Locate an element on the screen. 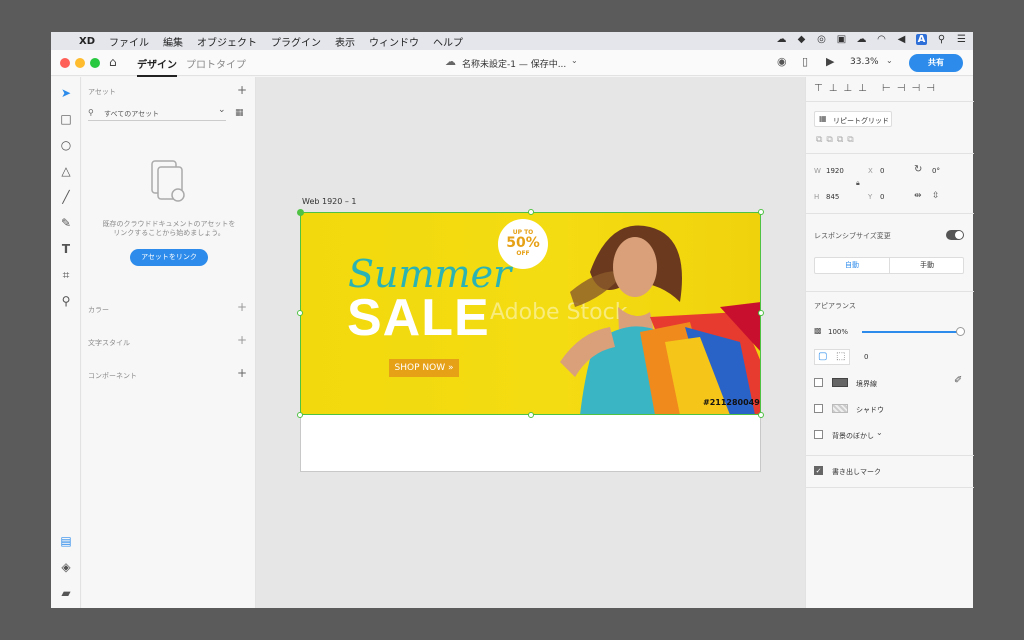  plugins-panel-icon: ▰ is located at coordinates (66, 593).